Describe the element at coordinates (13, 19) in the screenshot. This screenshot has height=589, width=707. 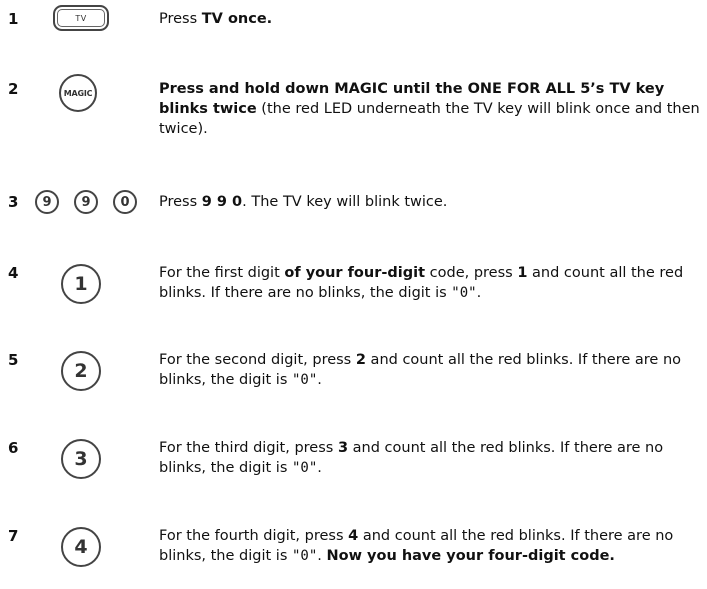
I see `step-number: 1` at that location.